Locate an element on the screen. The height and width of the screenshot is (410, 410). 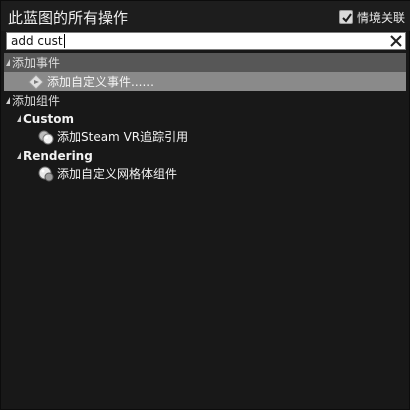
subcategory-label: Rendering is located at coordinates (58, 155).